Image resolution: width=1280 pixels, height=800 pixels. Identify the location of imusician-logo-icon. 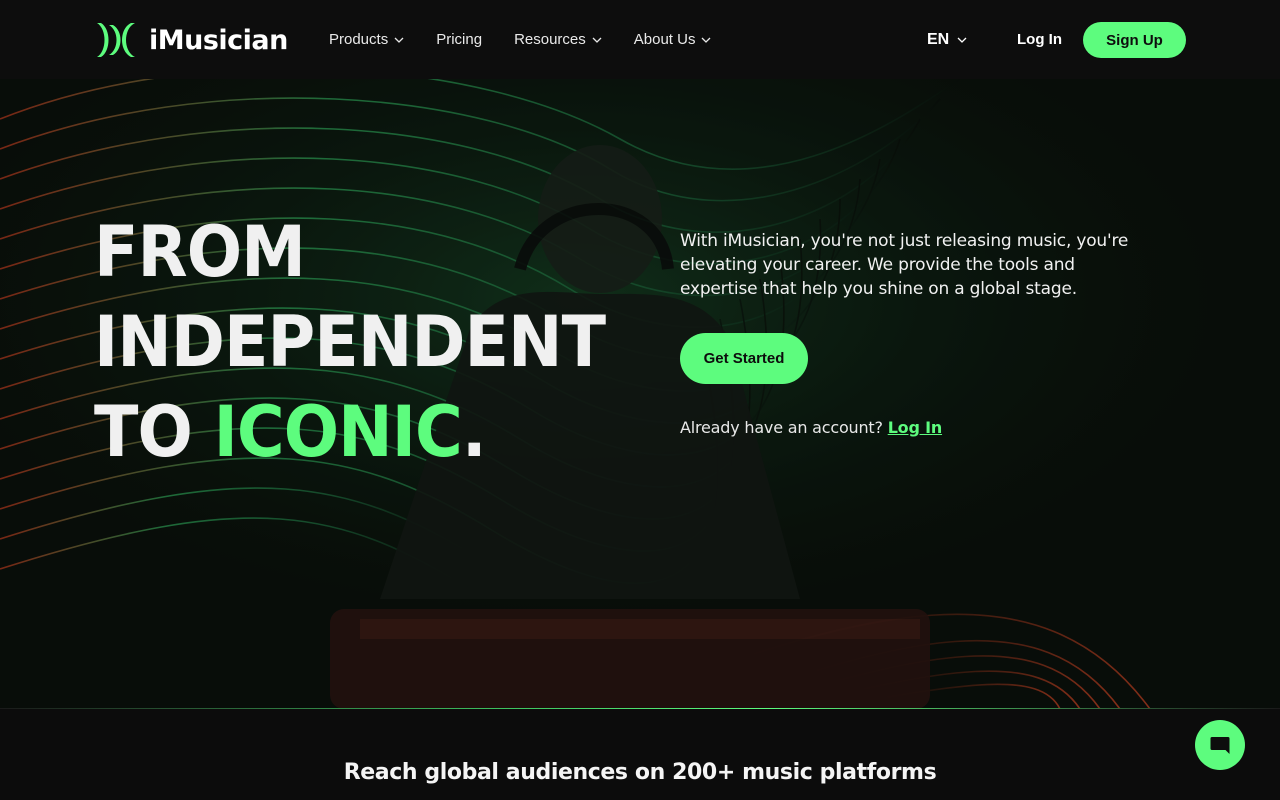
(116, 40).